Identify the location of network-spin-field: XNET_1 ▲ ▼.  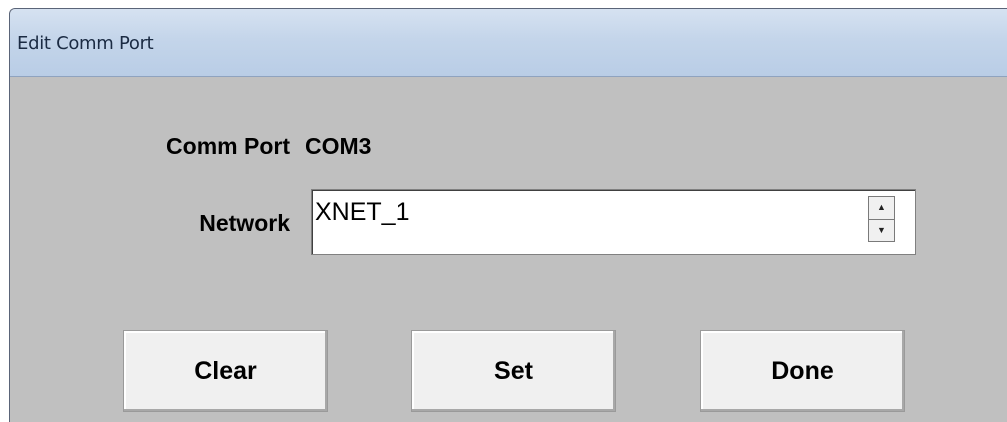
(613, 222).